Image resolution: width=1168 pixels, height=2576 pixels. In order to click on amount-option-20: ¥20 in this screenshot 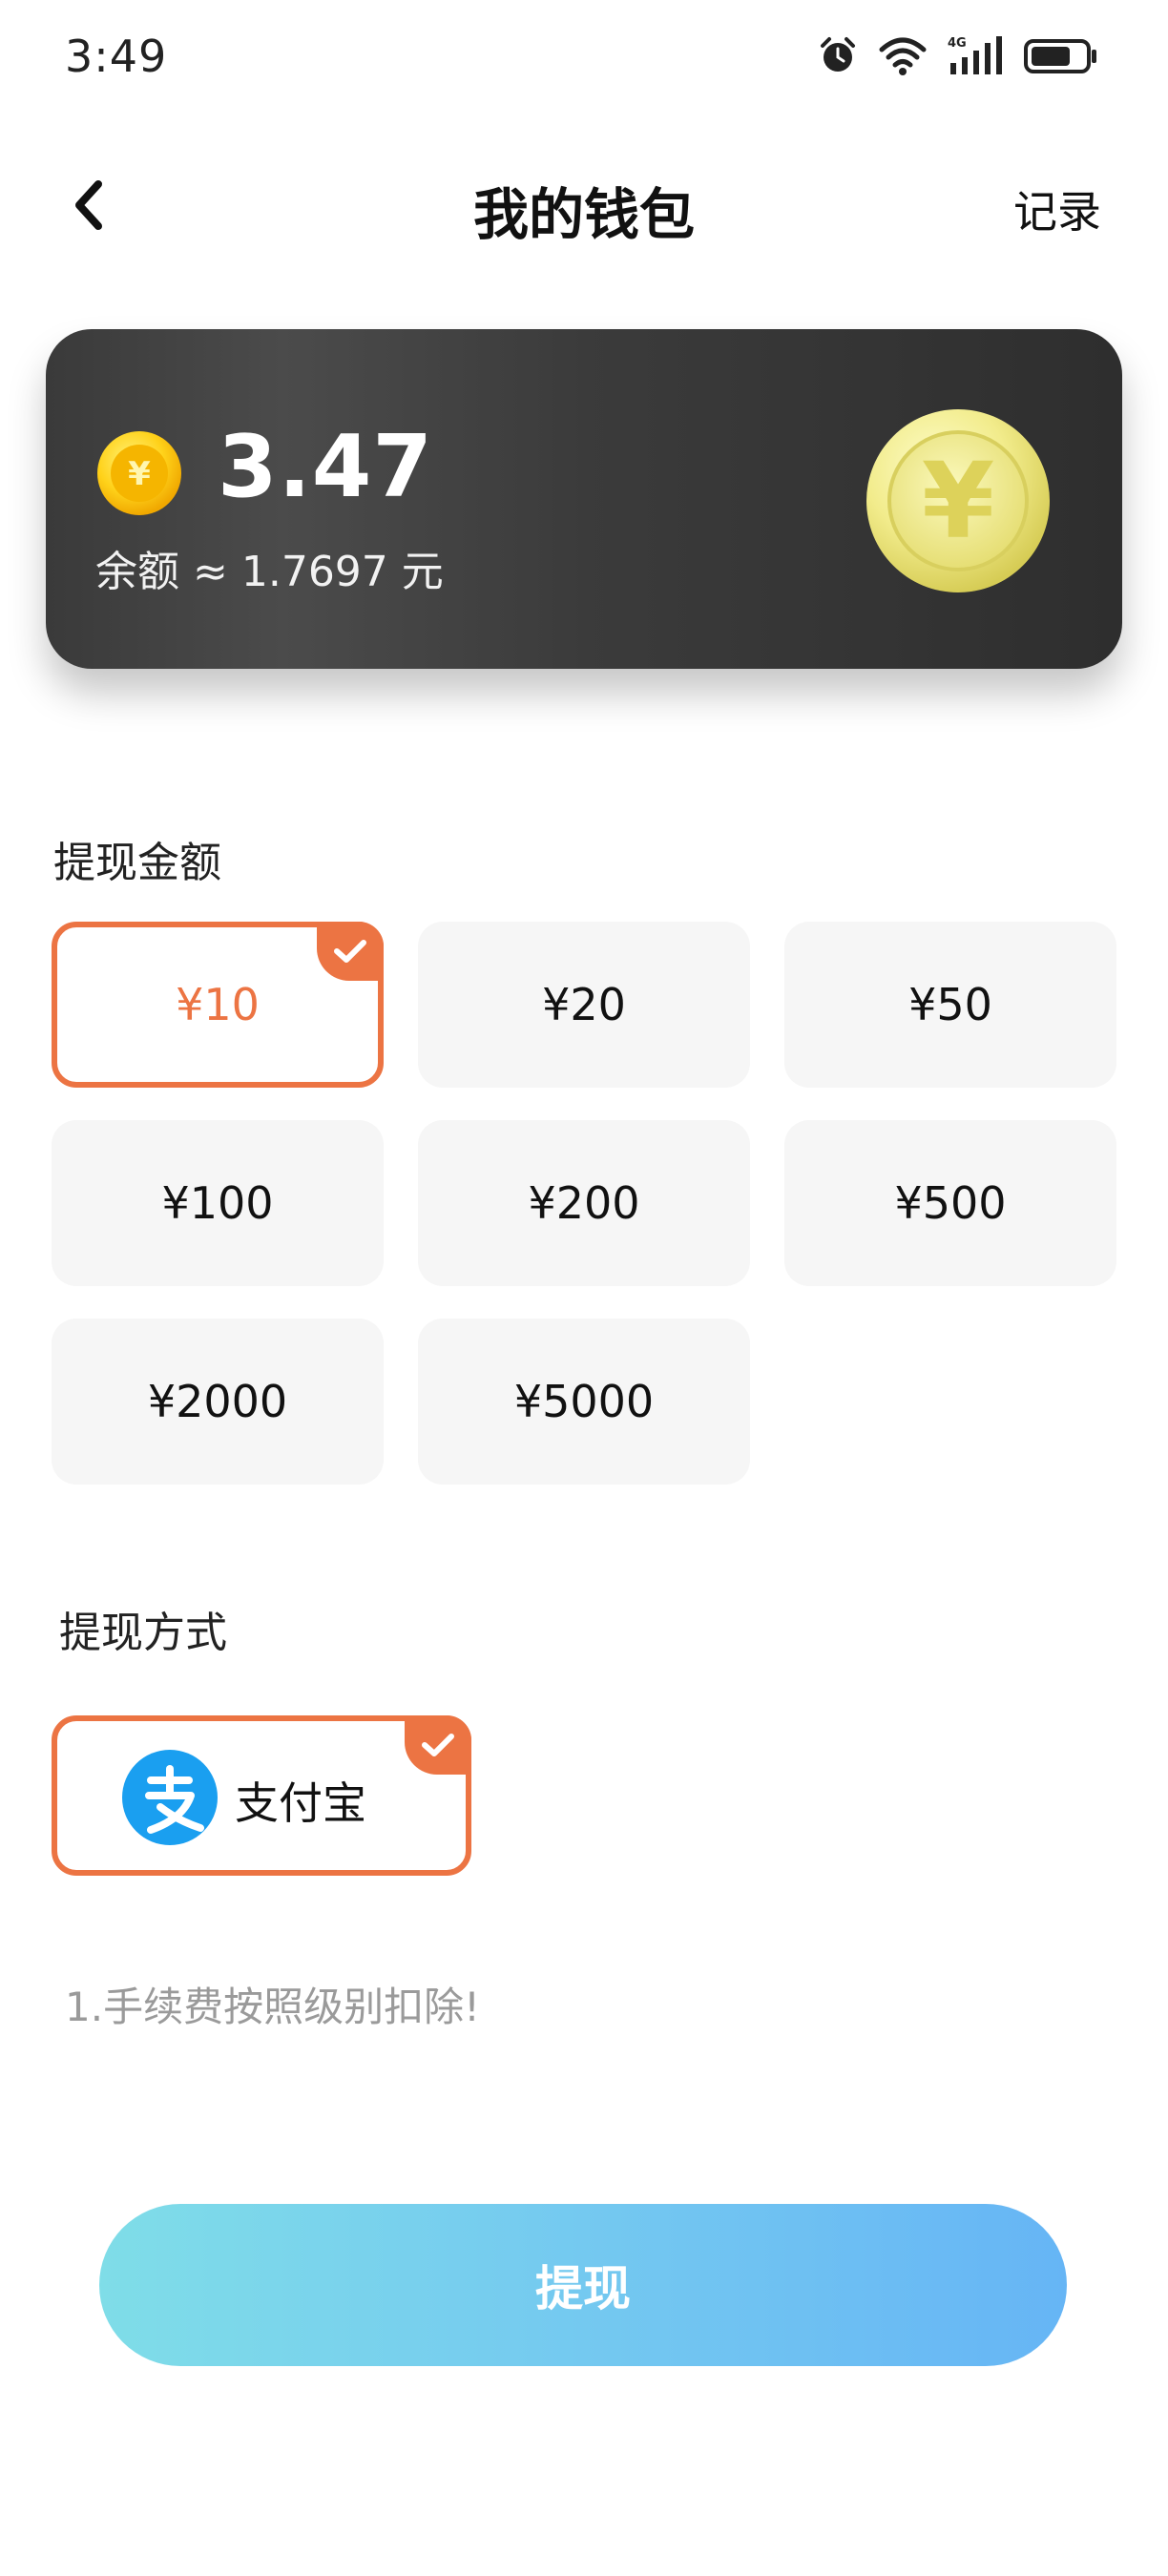, I will do `click(584, 1005)`.